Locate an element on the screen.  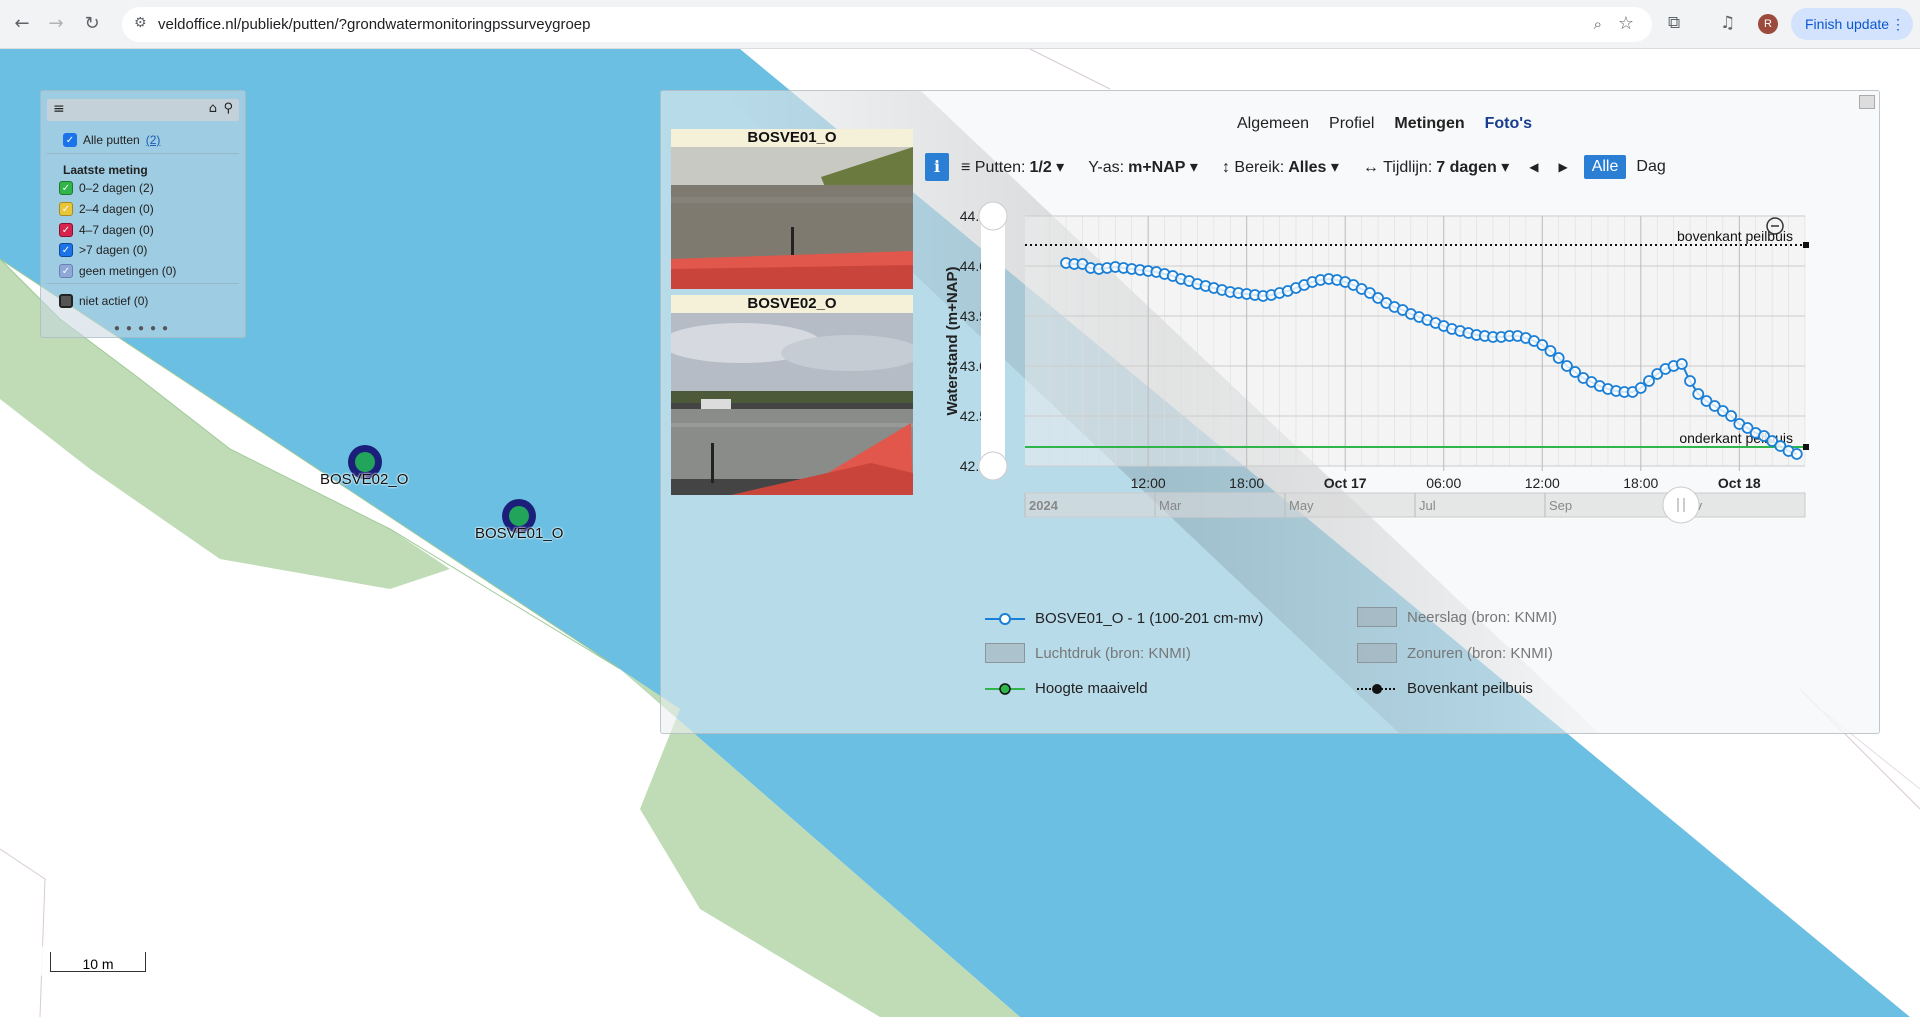
finish-update-button: Finish update ⋮ is located at coordinates (1852, 24).